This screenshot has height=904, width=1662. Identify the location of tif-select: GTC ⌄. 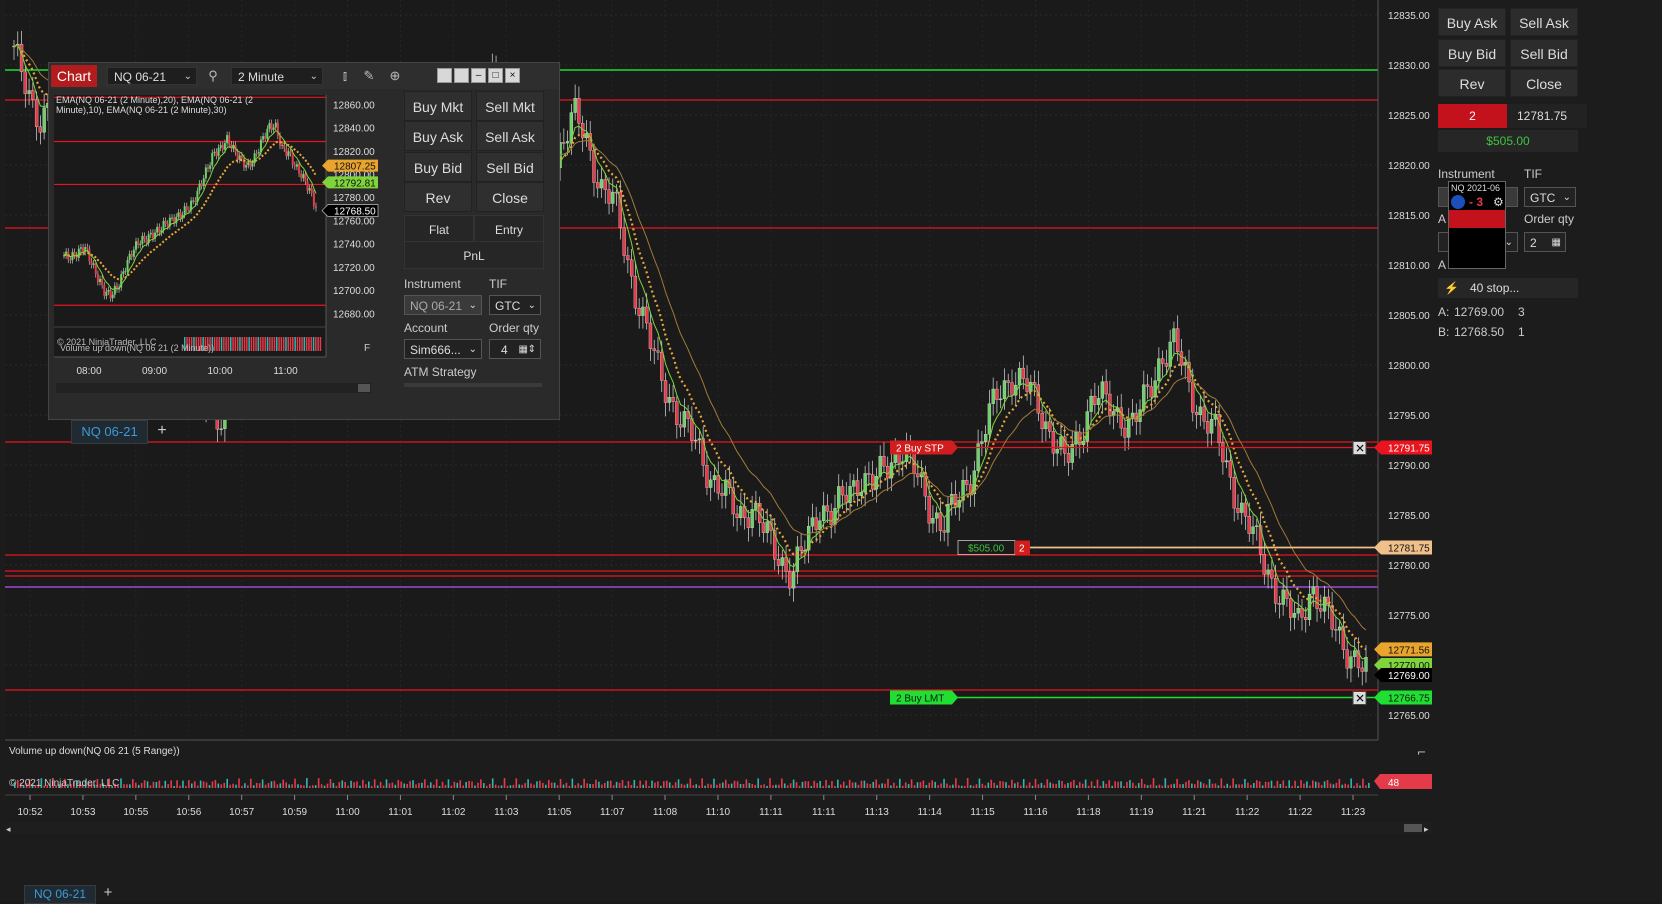
(515, 305).